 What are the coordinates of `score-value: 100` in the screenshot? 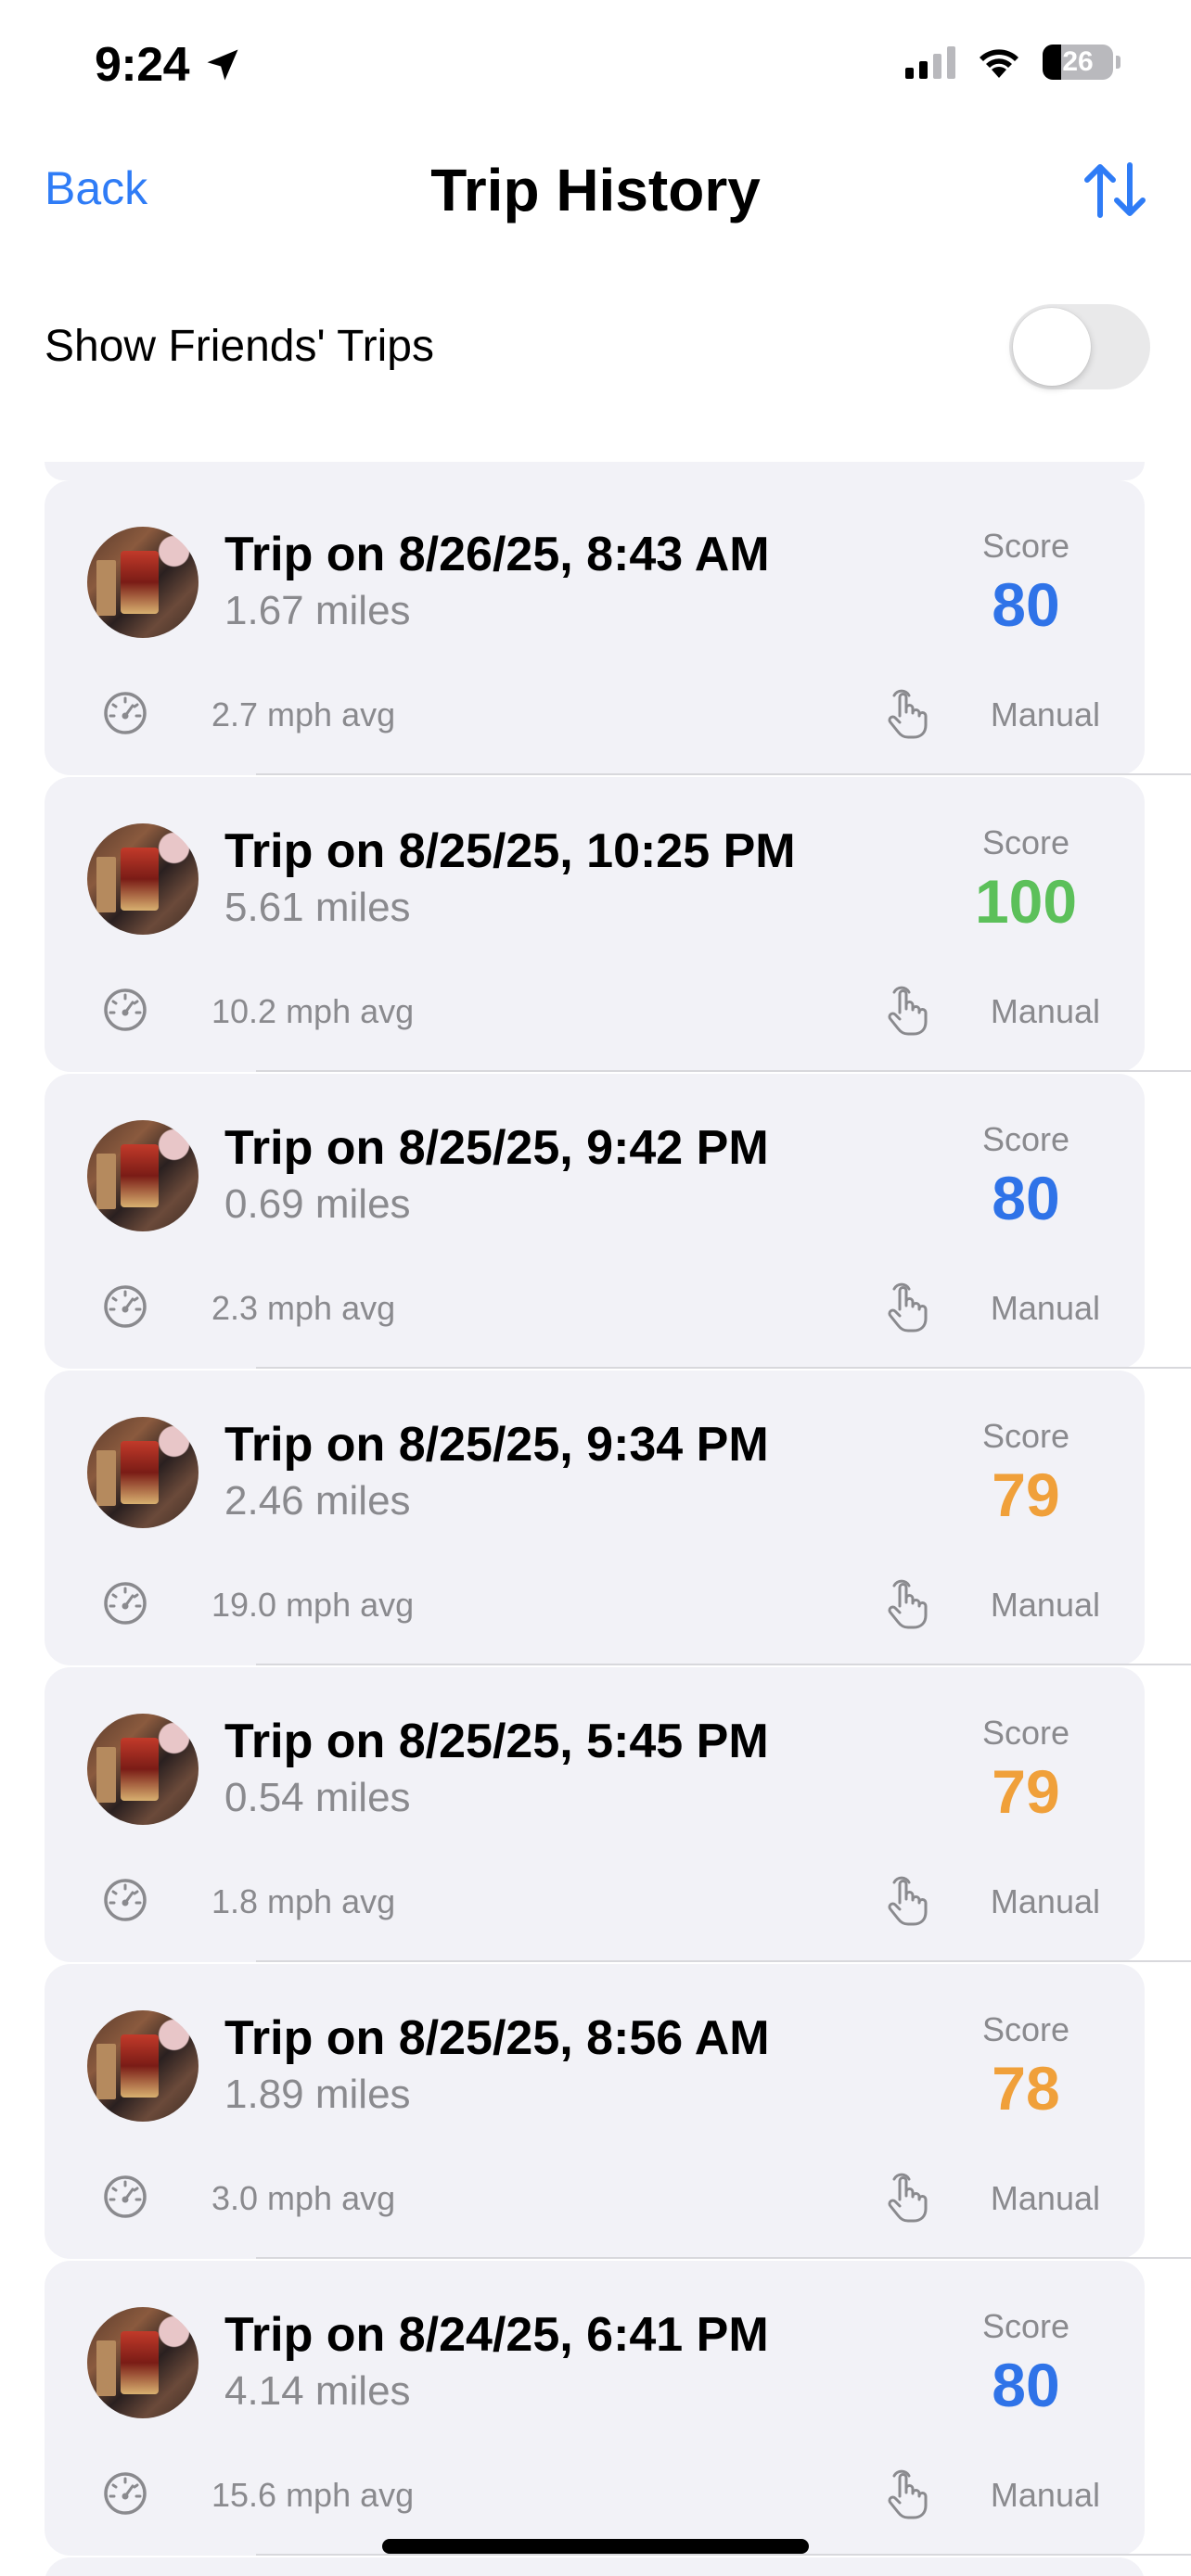 It's located at (1026, 901).